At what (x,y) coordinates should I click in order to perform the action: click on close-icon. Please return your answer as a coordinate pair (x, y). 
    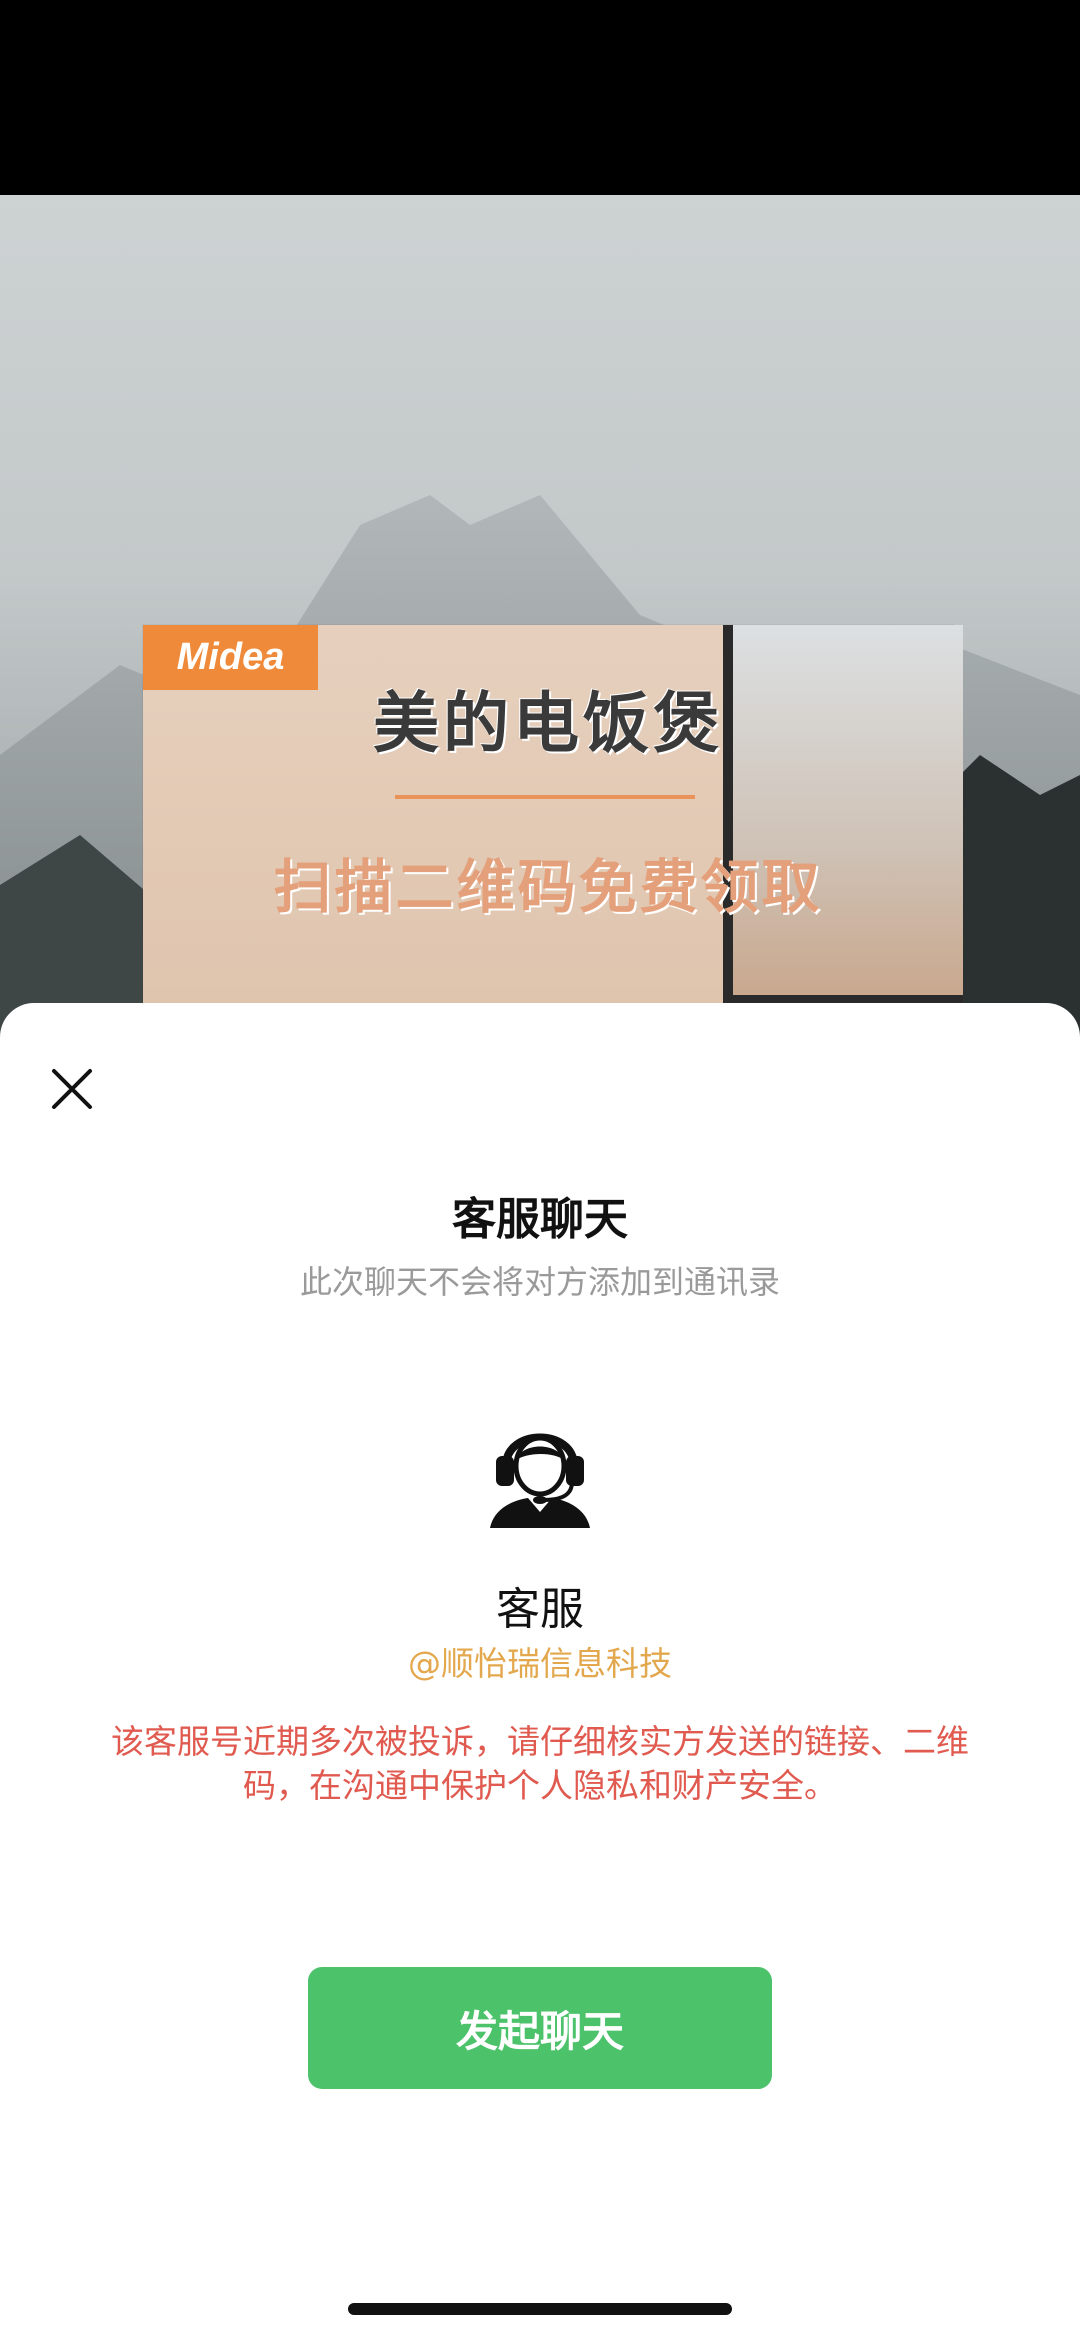
    Looking at the image, I should click on (72, 1089).